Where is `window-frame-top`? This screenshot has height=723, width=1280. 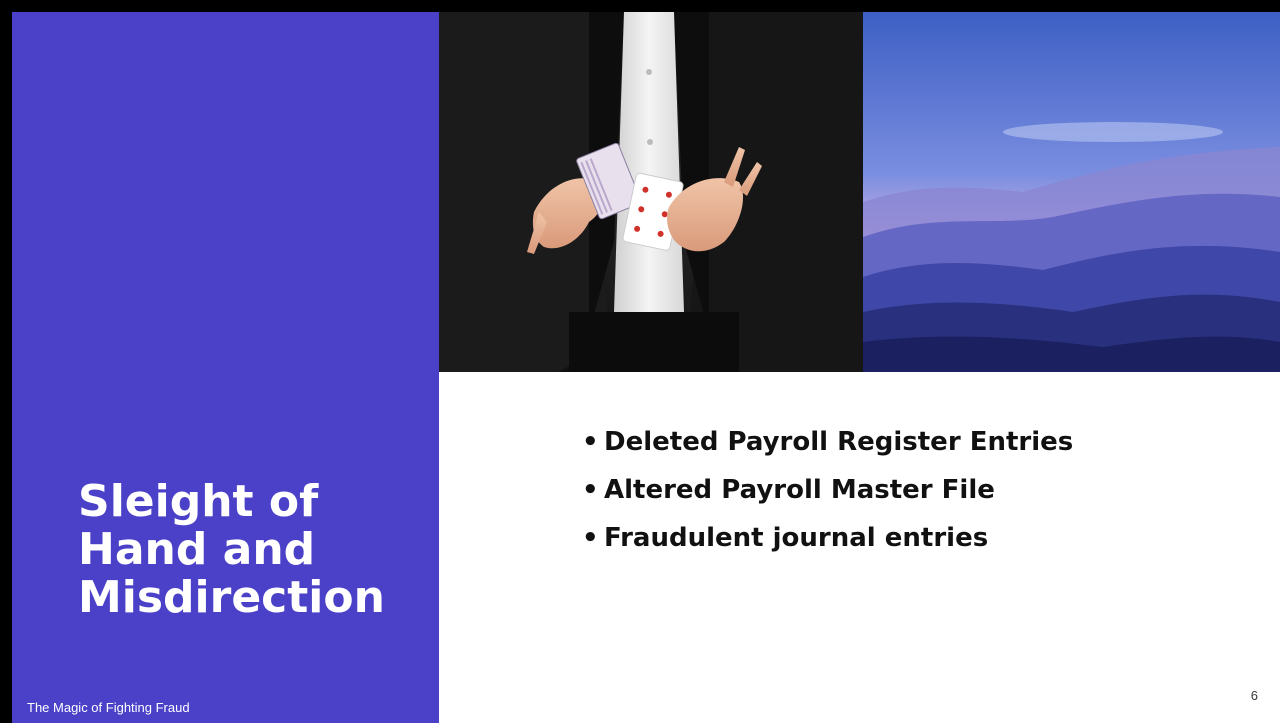
window-frame-top is located at coordinates (640, 6).